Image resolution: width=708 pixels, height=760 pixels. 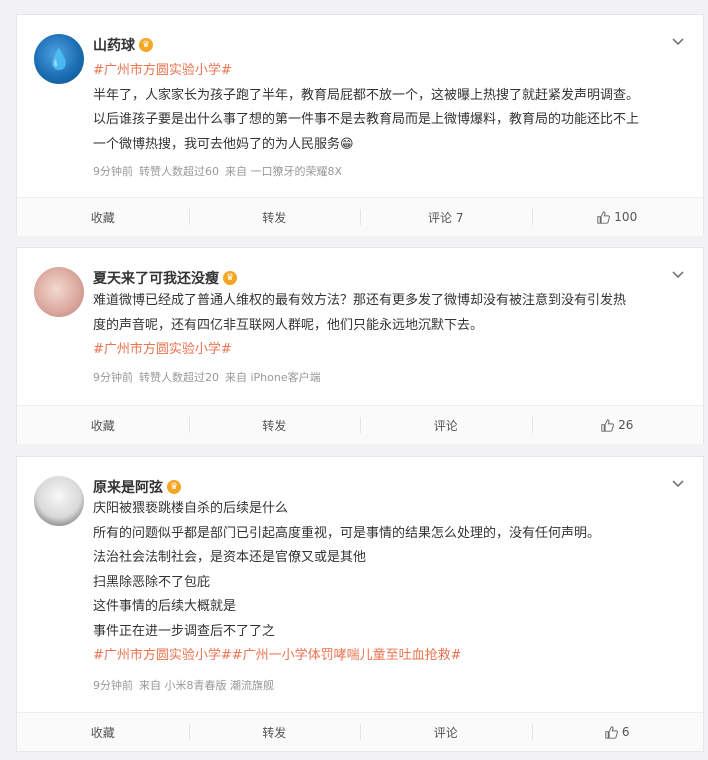 I want to click on action-bar: 收藏 转发 评论 6, so click(x=360, y=731).